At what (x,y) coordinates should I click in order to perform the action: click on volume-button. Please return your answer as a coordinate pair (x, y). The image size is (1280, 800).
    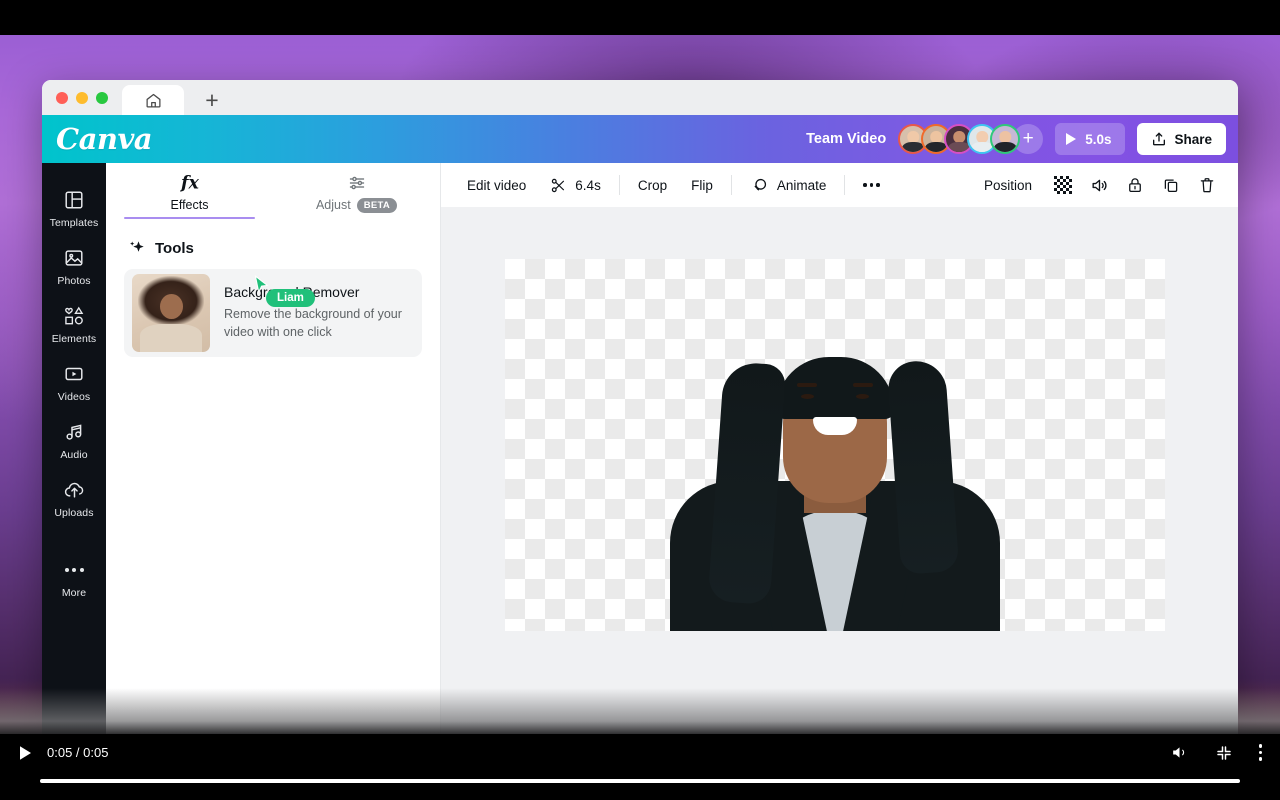
    Looking at the image, I should click on (1099, 185).